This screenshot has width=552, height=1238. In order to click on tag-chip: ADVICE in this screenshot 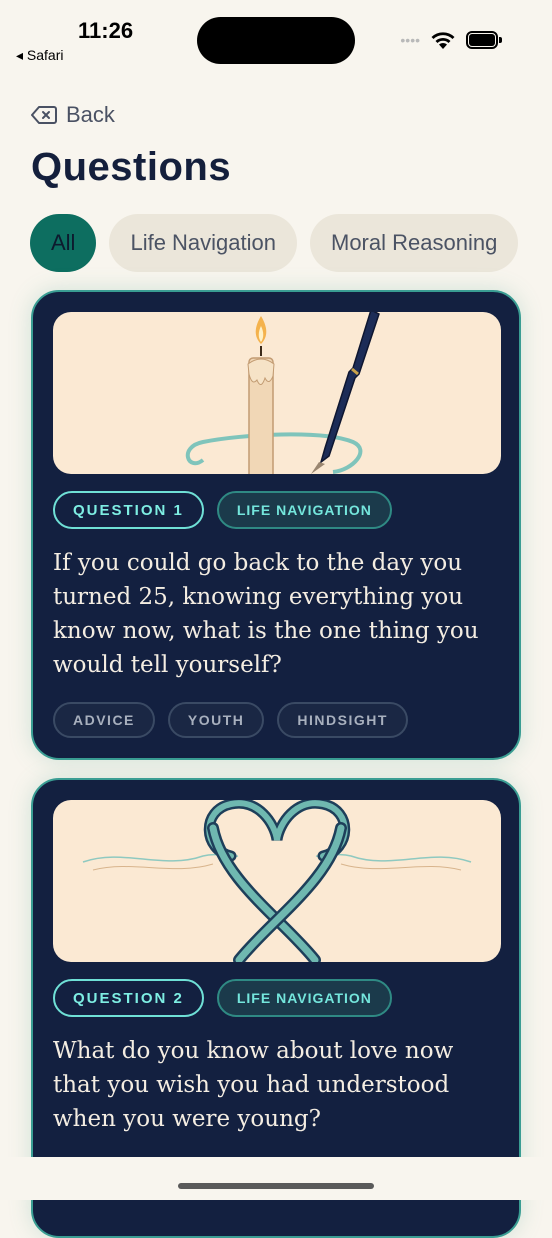, I will do `click(104, 720)`.